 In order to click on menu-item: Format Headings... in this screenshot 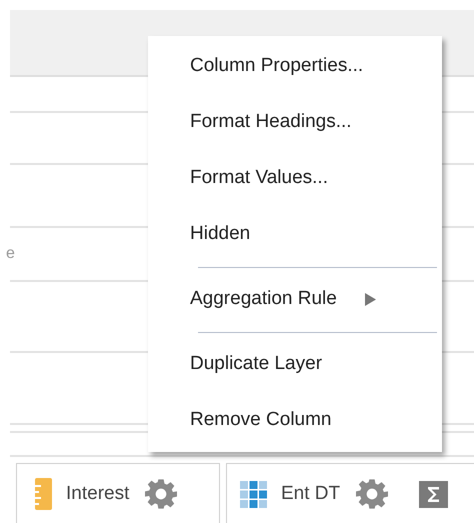, I will do `click(295, 122)`.